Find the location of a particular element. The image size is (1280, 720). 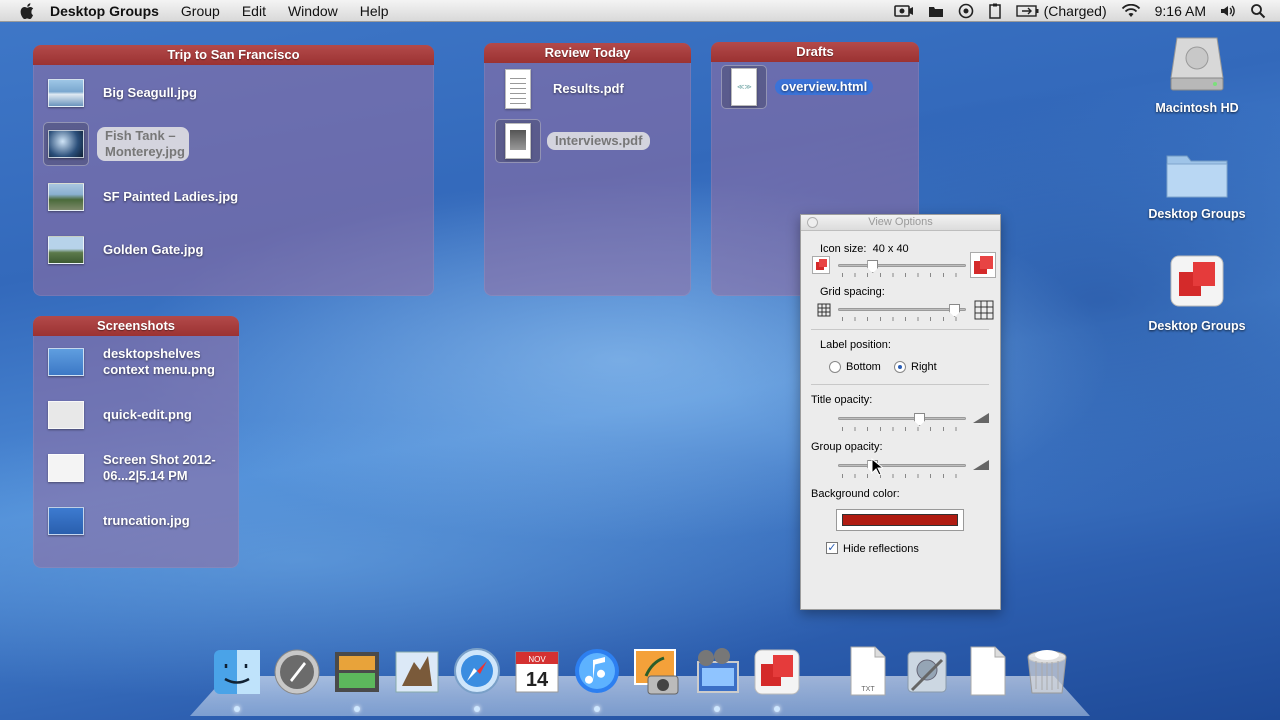

background-color-well is located at coordinates (900, 520).